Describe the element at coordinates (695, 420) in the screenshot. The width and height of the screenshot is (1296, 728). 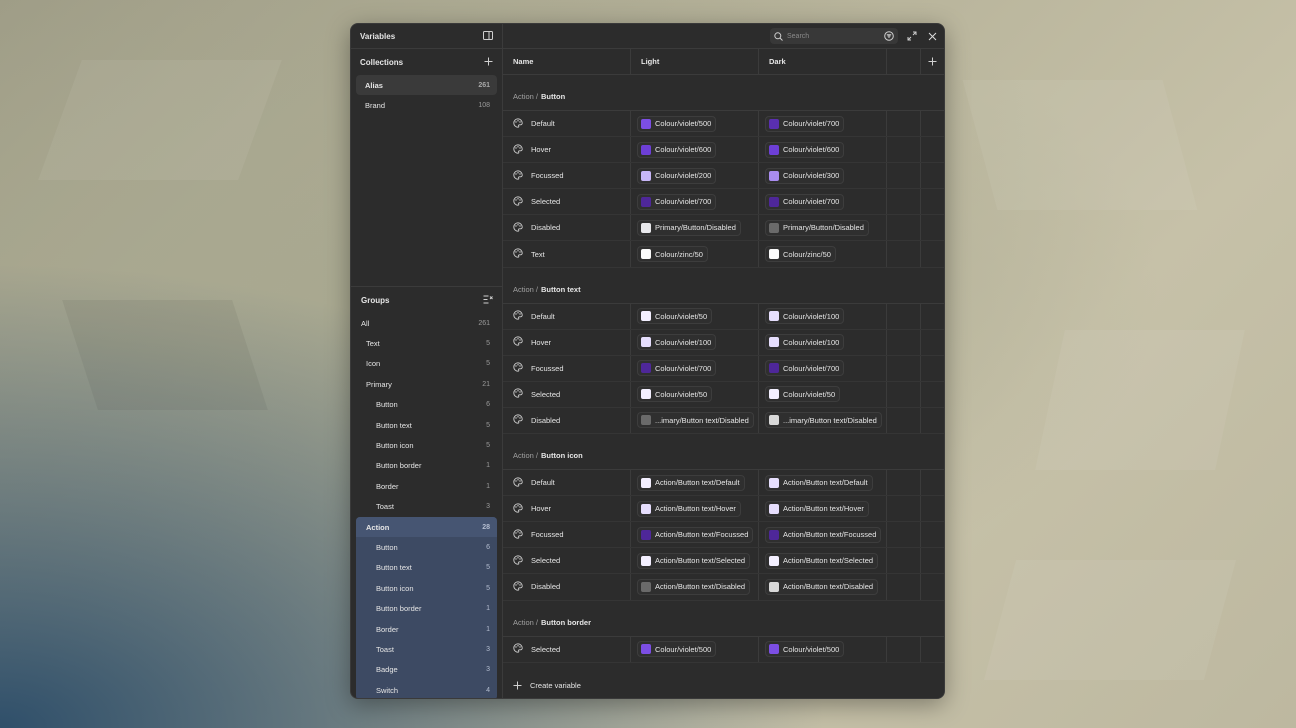
I see `light-value-chip: ...imary/Button text/Disabled` at that location.